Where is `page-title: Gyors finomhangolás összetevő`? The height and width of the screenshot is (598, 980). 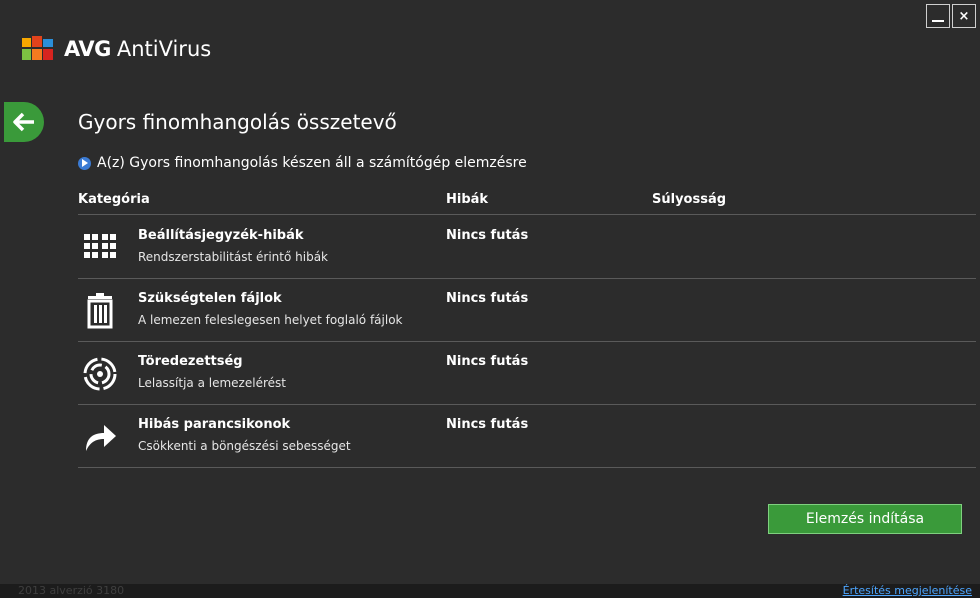
page-title: Gyors finomhangolás összetevő is located at coordinates (237, 122).